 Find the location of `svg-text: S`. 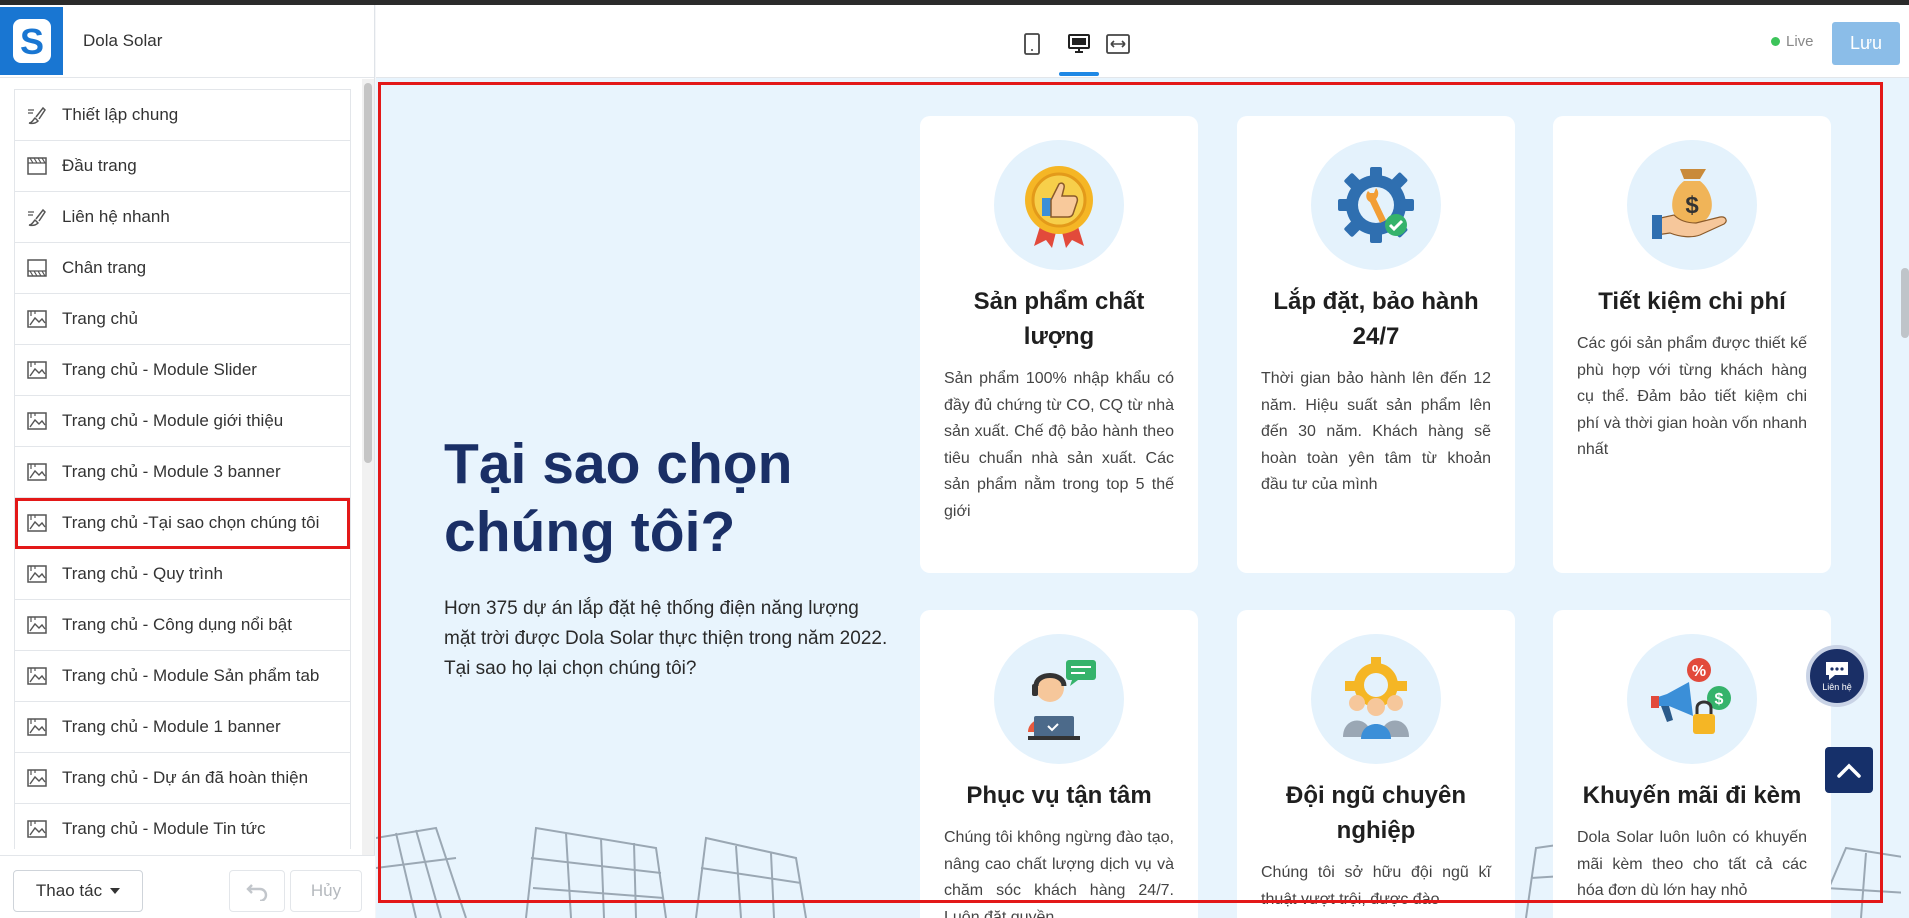

svg-text: S is located at coordinates (31, 41).